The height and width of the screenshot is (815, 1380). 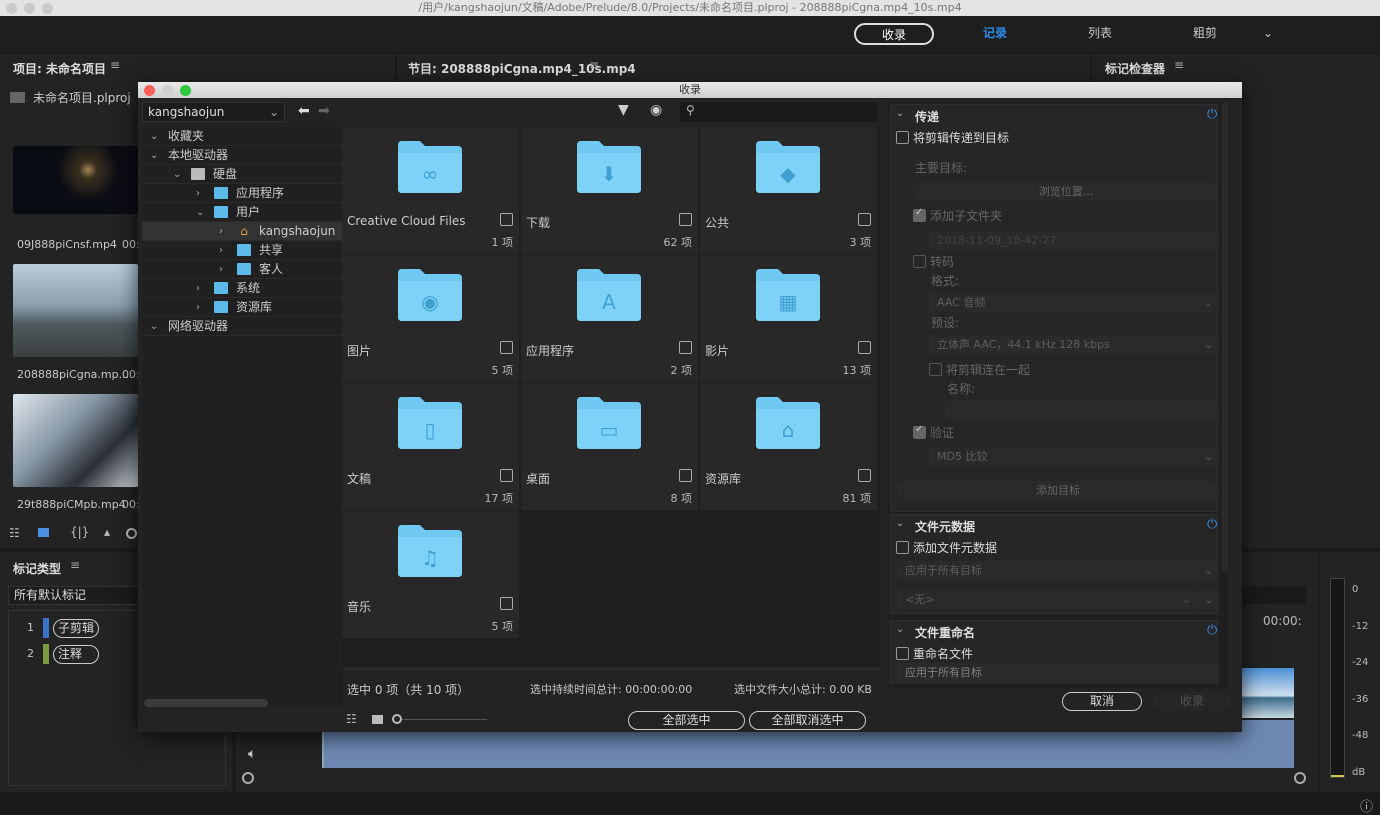 What do you see at coordinates (1212, 114) in the screenshot?
I see `transfer-power-icon: ⏻` at bounding box center [1212, 114].